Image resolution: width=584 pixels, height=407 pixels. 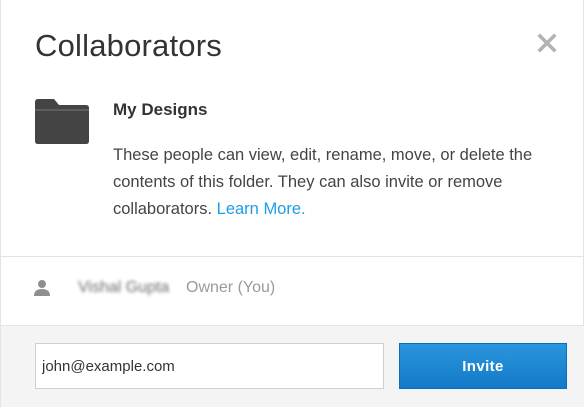 I want to click on invite-button: Invite, so click(x=483, y=366).